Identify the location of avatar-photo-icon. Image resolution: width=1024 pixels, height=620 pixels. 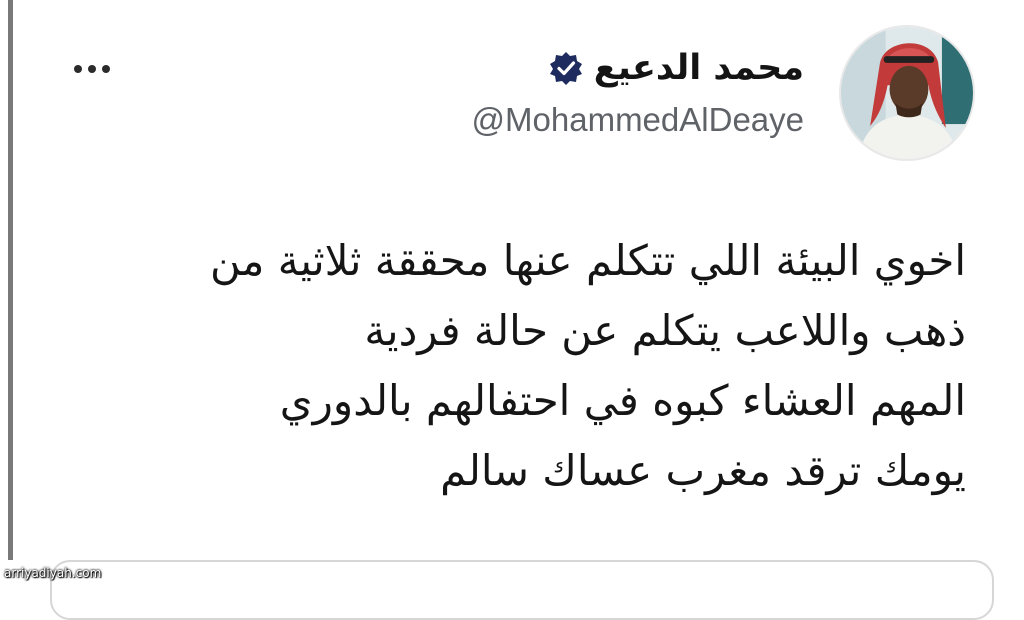
(907, 93).